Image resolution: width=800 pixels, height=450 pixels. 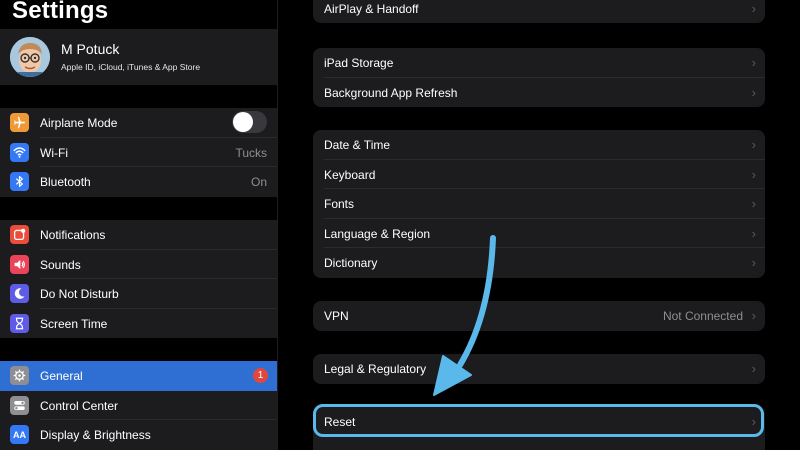 I want to click on sidebar-item-label: Airplane Mode, so click(x=79, y=123).